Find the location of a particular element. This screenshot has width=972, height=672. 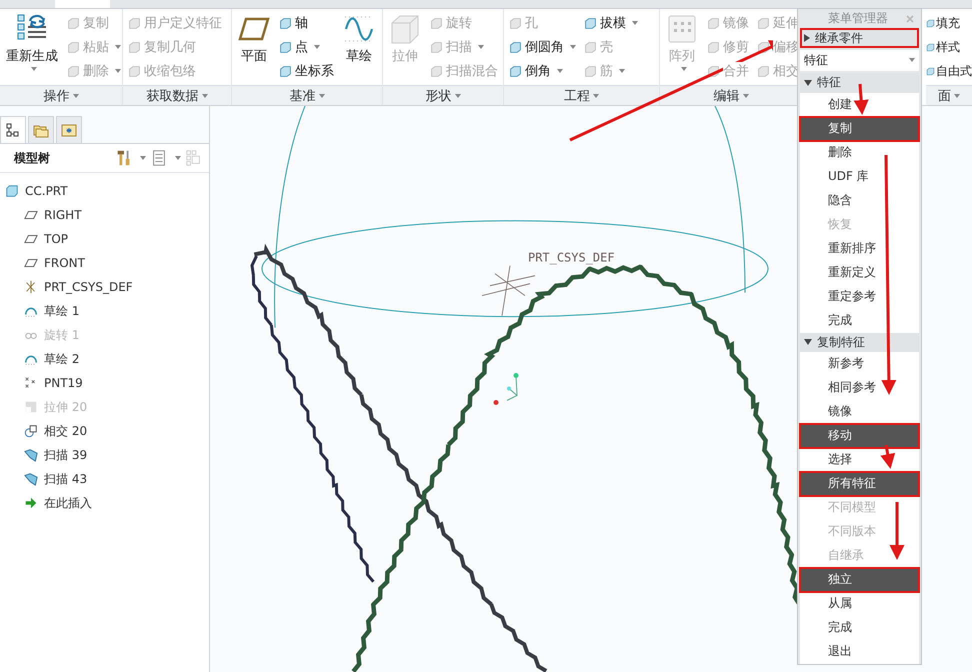

tree-icon is located at coordinates (13, 130).